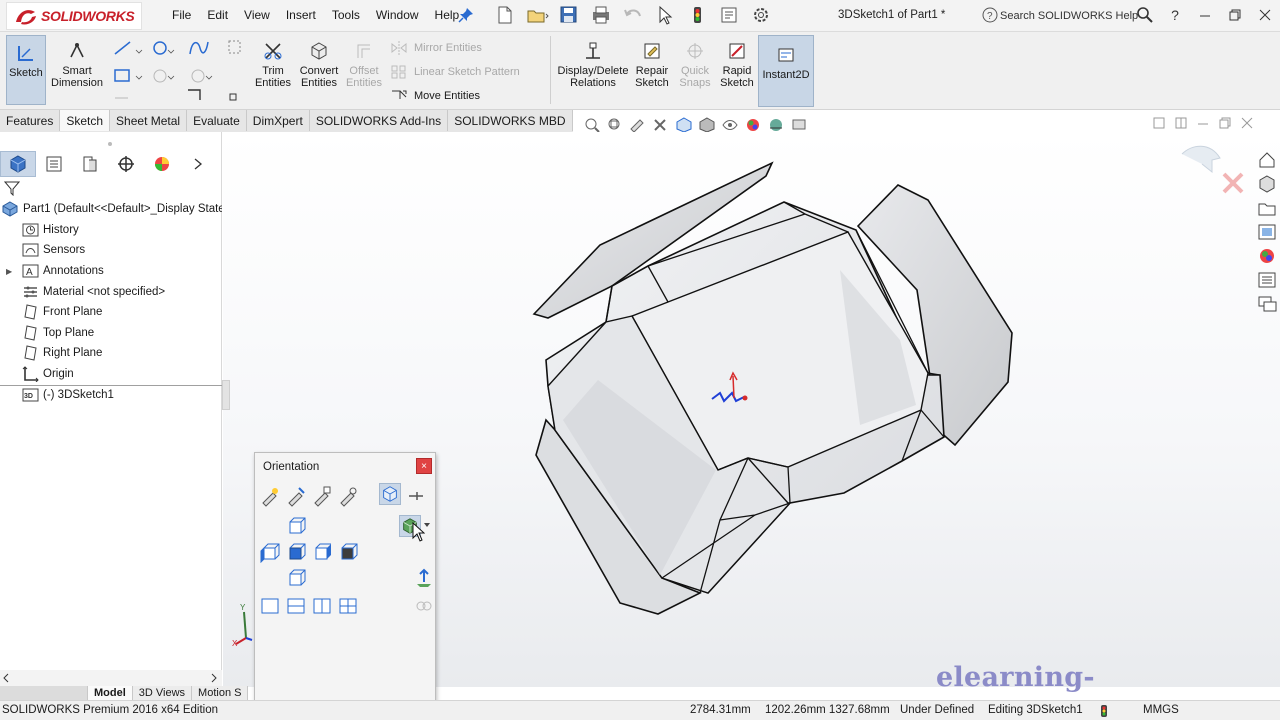 The height and width of the screenshot is (720, 1280). What do you see at coordinates (510, 120) in the screenshot?
I see `tab-solidworks-mbd: SOLIDWORKS MBD` at bounding box center [510, 120].